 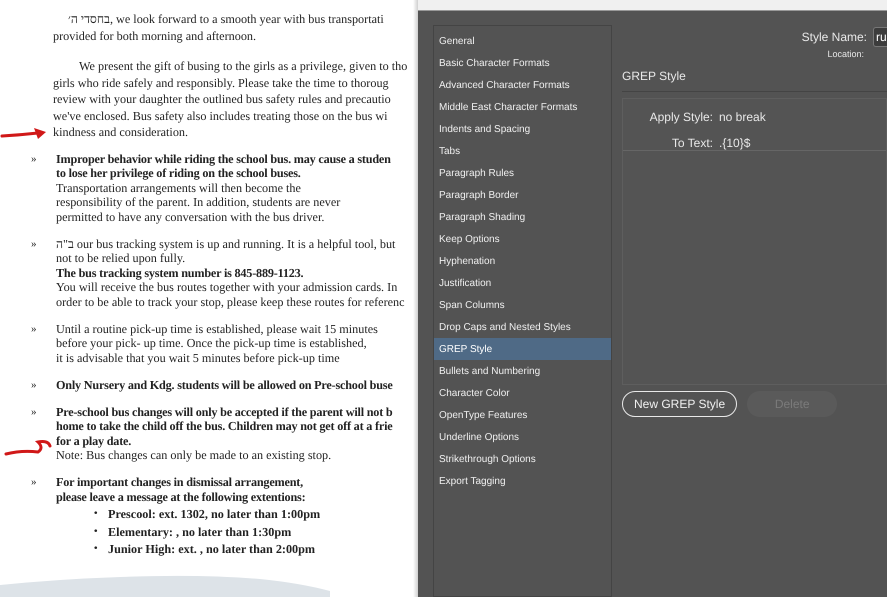 What do you see at coordinates (522, 415) in the screenshot?
I see `category-item: OpenType Features` at bounding box center [522, 415].